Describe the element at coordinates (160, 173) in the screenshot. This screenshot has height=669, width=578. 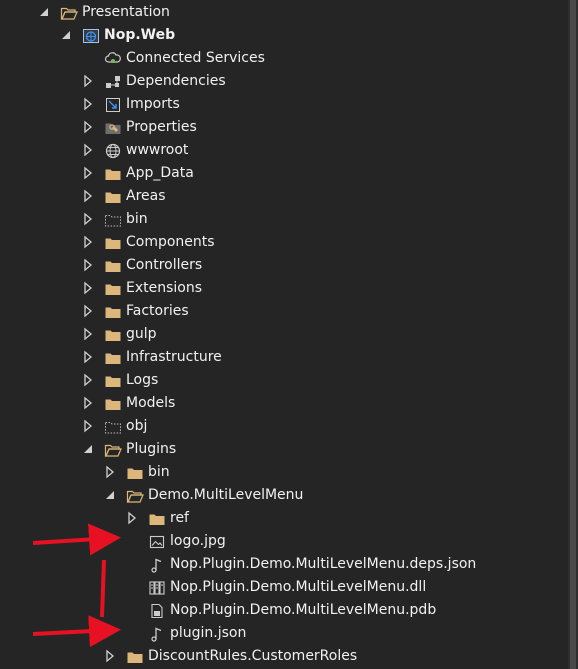
I see `tree-item-label: App_Data` at that location.